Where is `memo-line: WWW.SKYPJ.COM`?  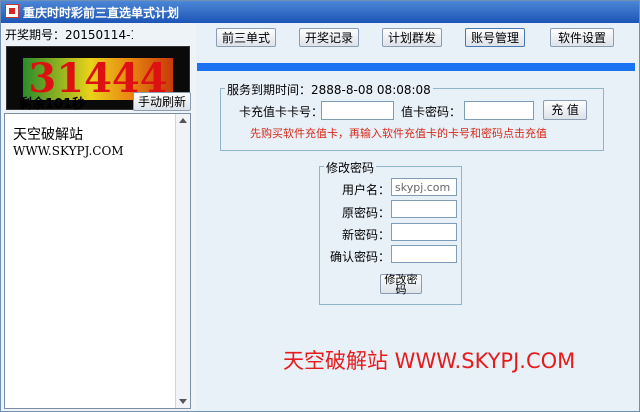 memo-line: WWW.SKYPJ.COM is located at coordinates (68, 151).